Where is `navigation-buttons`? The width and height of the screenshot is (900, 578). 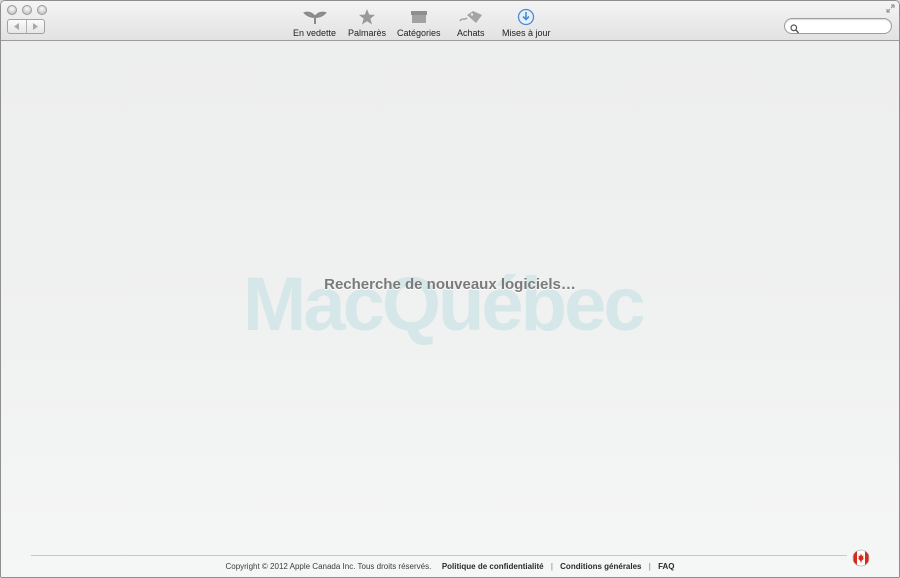
navigation-buttons is located at coordinates (26, 26).